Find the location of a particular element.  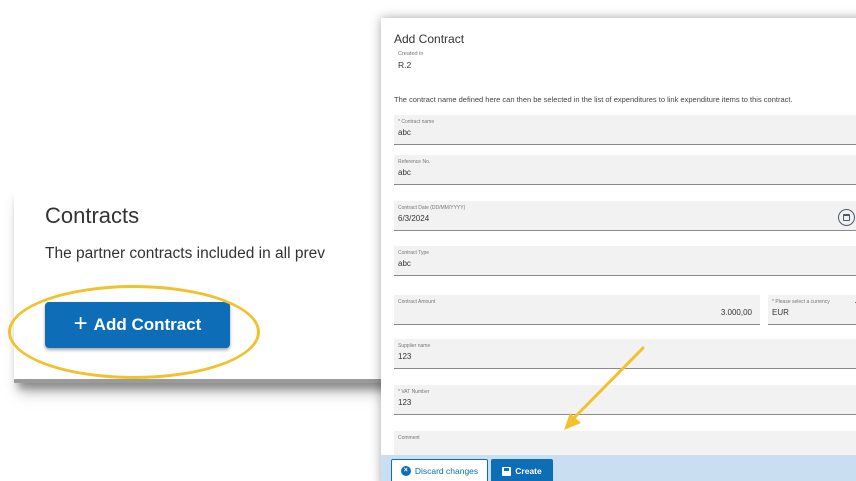

created-in-label: Created in is located at coordinates (411, 54).